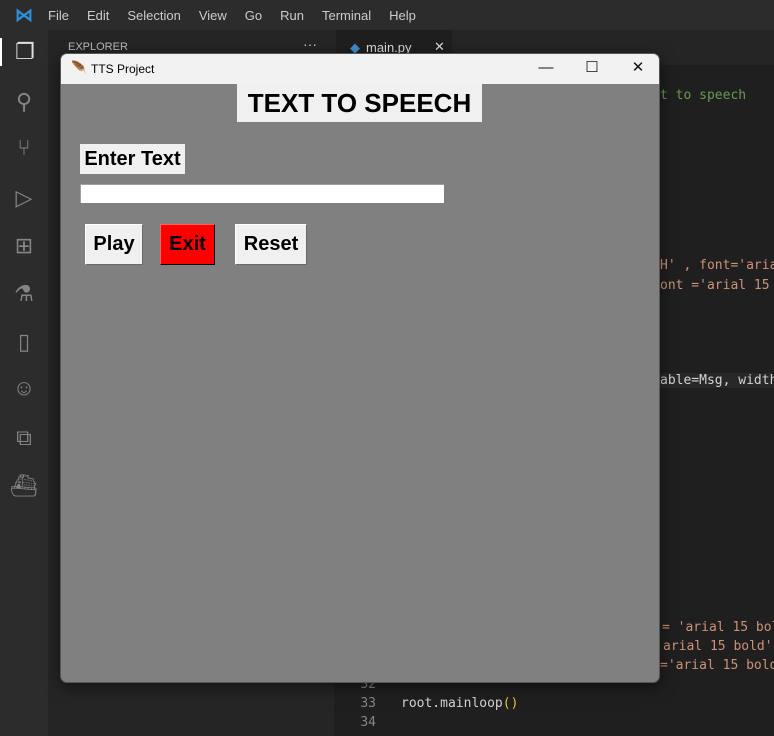 The image size is (774, 736). What do you see at coordinates (717, 265) in the screenshot?
I see `code-line: H' , font='arial` at bounding box center [717, 265].